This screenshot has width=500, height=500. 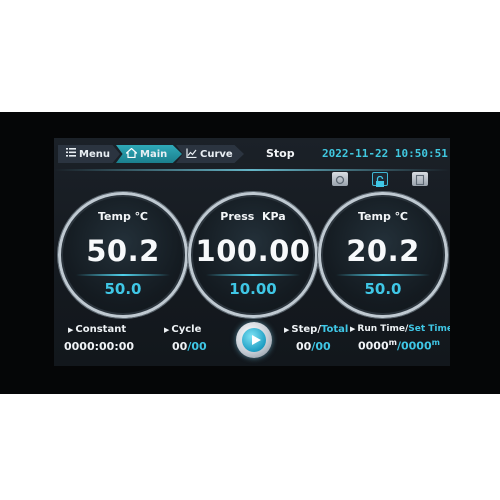 I want to click on settings-icon, so click(x=340, y=179).